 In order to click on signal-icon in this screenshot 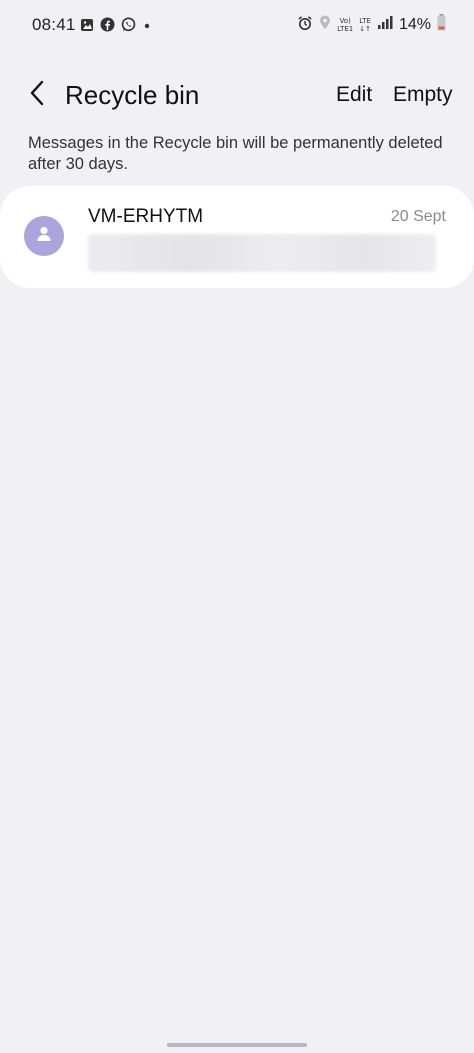, I will do `click(385, 25)`.